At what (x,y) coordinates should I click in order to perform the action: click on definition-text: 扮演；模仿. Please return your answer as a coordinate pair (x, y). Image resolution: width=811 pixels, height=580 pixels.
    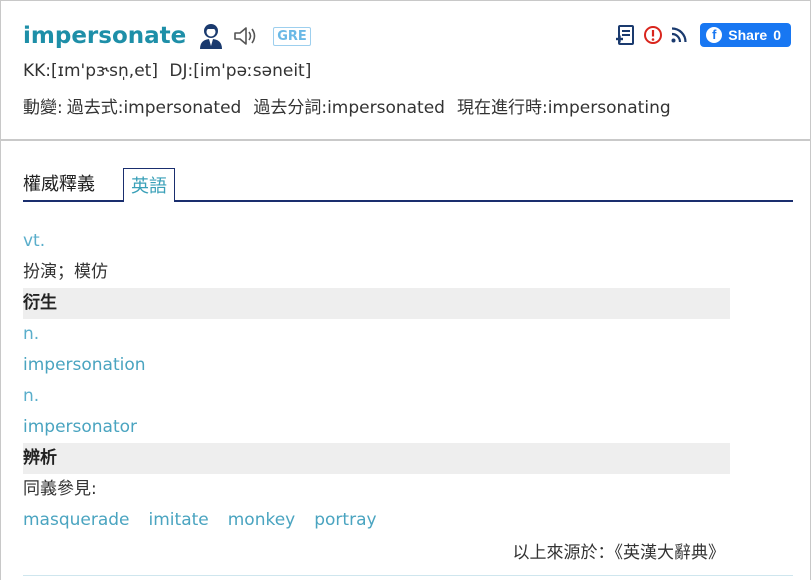
    Looking at the image, I should click on (65, 272).